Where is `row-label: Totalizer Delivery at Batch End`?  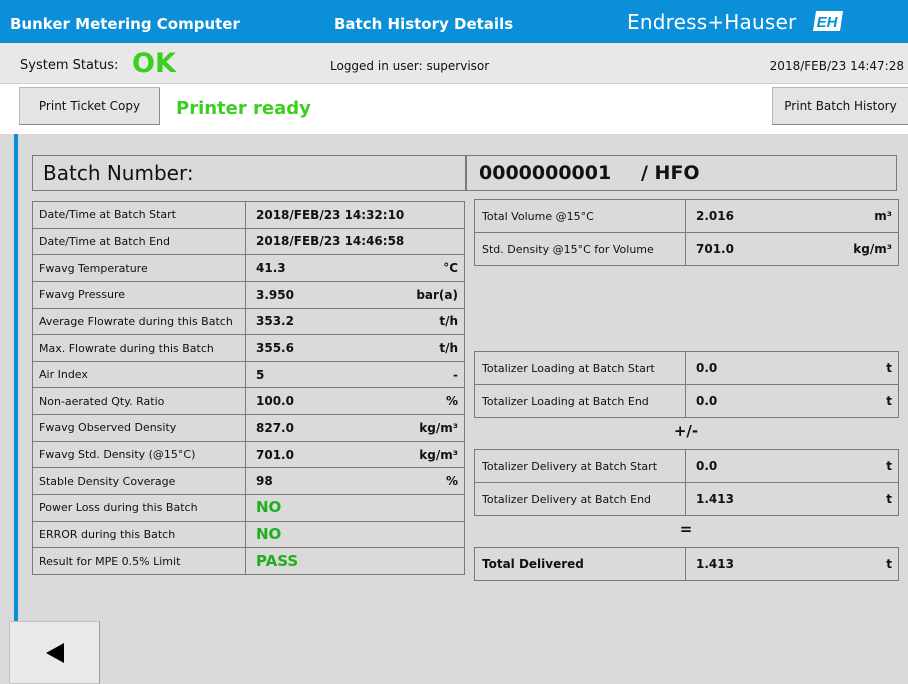
row-label: Totalizer Delivery at Batch End is located at coordinates (580, 499).